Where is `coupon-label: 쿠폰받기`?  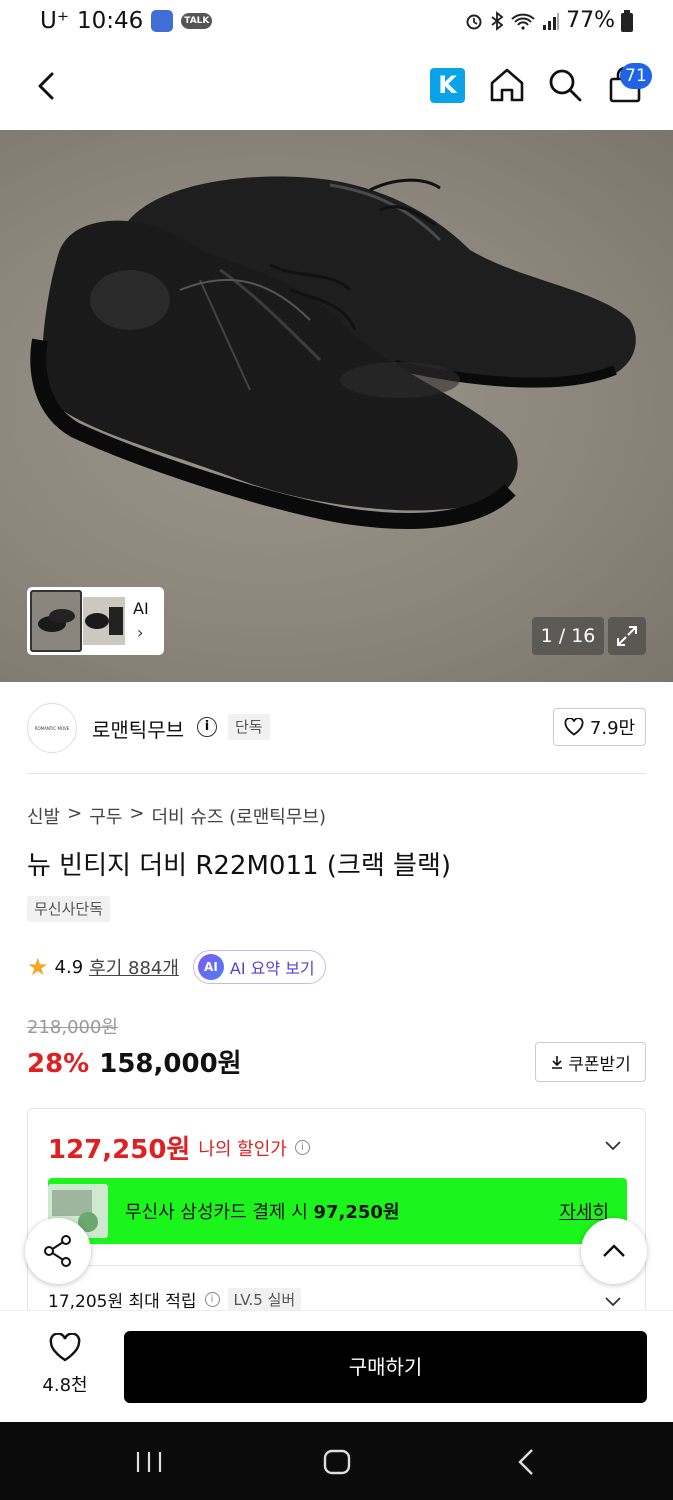
coupon-label: 쿠폰받기 is located at coordinates (599, 1064).